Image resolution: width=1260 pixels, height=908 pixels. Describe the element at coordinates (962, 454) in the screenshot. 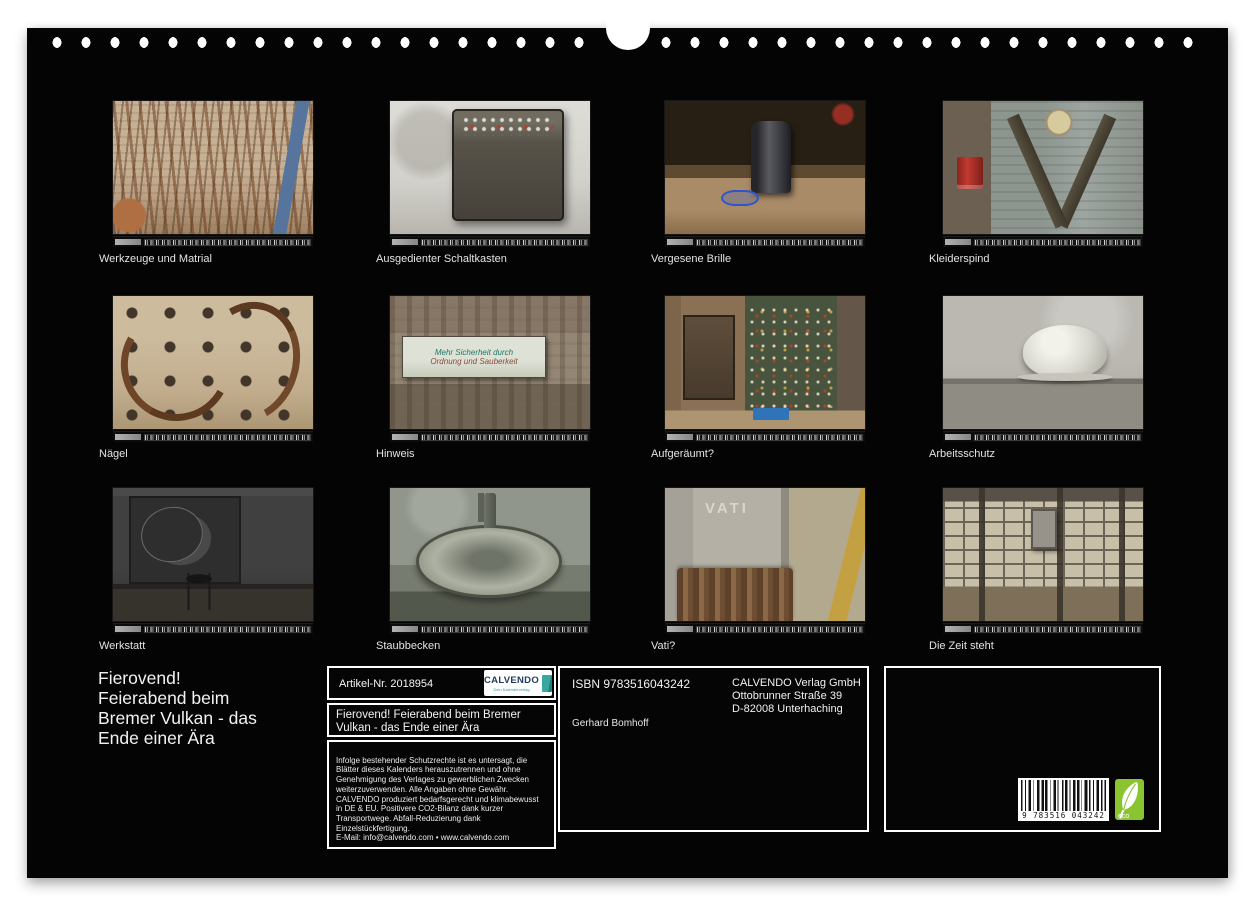

I see `thumbnail-caption: Arbeitsschutz` at that location.